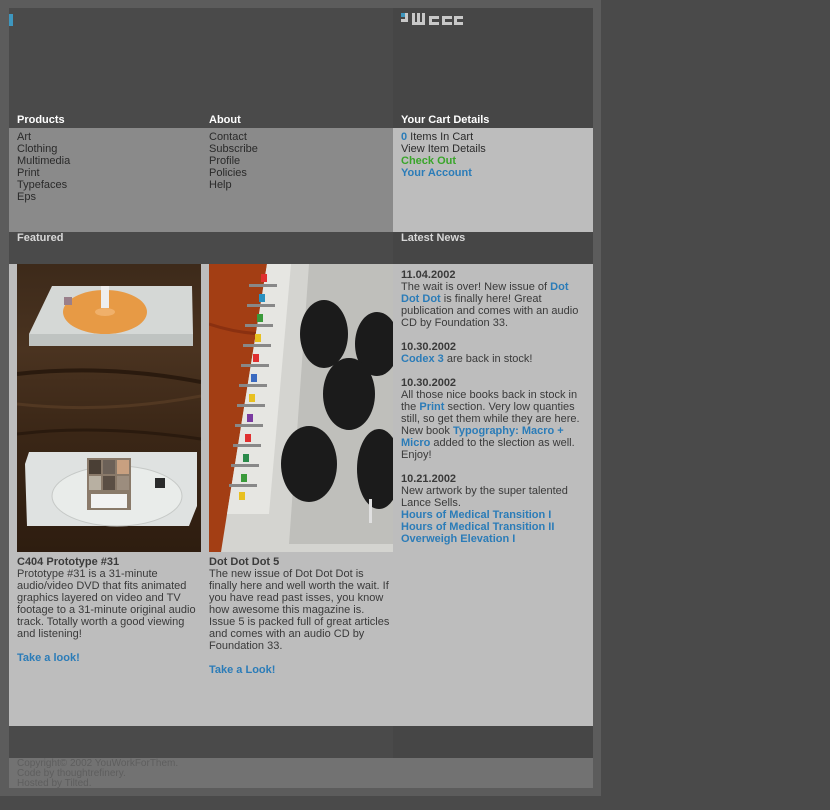  What do you see at coordinates (233, 149) in the screenshot?
I see `about-item-subscribe: Subscribe` at bounding box center [233, 149].